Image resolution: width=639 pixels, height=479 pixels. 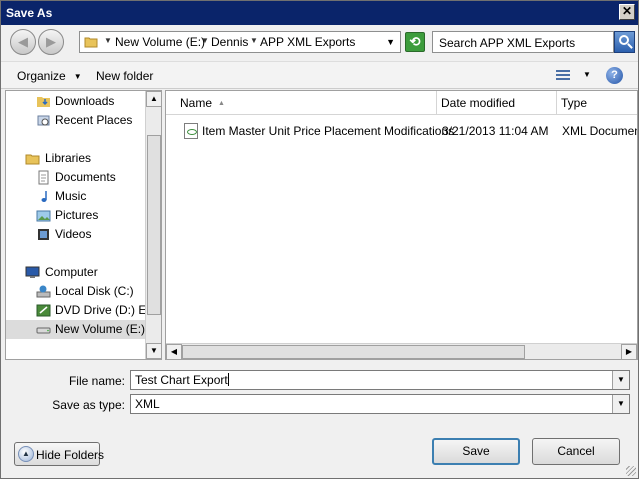 I want to click on file-name-field: Test Chart Export ▼, so click(x=380, y=380).